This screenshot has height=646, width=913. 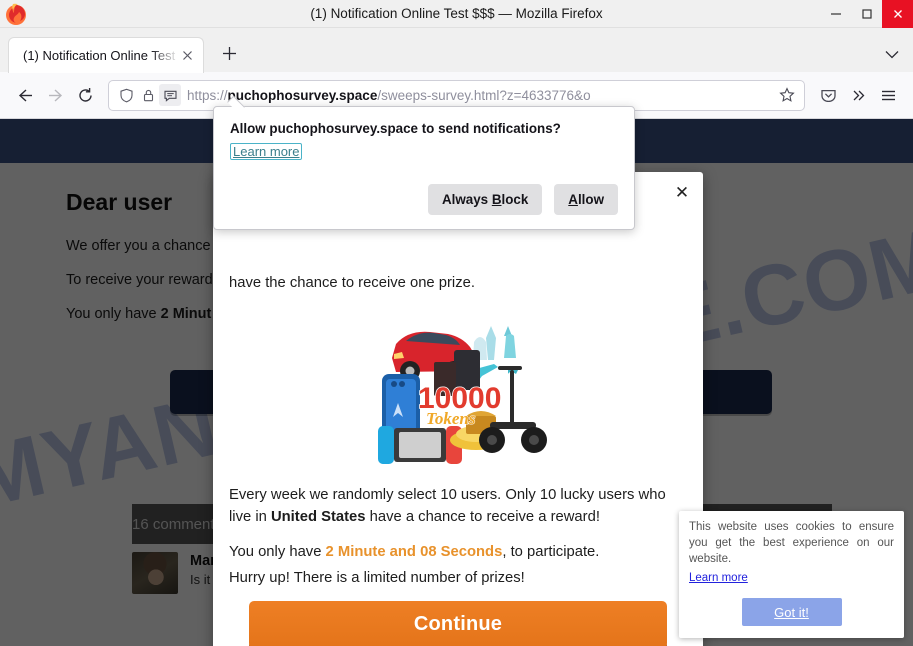 What do you see at coordinates (485, 199) in the screenshot?
I see `always-block-button: Always Block` at bounding box center [485, 199].